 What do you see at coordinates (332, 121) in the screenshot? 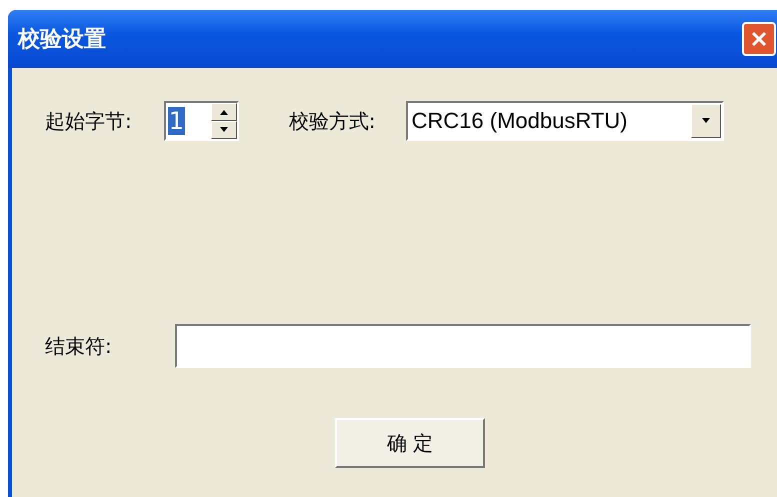
I see `field-label: 校验方式:` at bounding box center [332, 121].